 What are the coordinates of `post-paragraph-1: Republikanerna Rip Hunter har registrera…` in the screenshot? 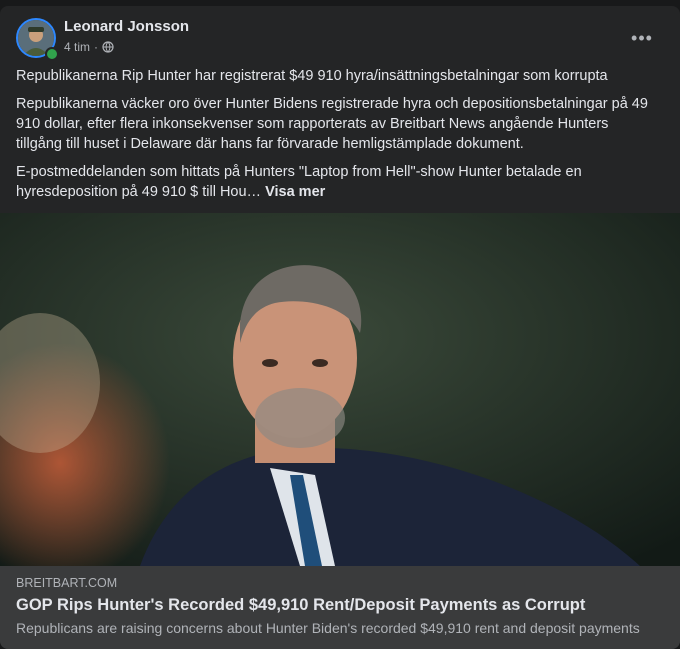 It's located at (312, 76).